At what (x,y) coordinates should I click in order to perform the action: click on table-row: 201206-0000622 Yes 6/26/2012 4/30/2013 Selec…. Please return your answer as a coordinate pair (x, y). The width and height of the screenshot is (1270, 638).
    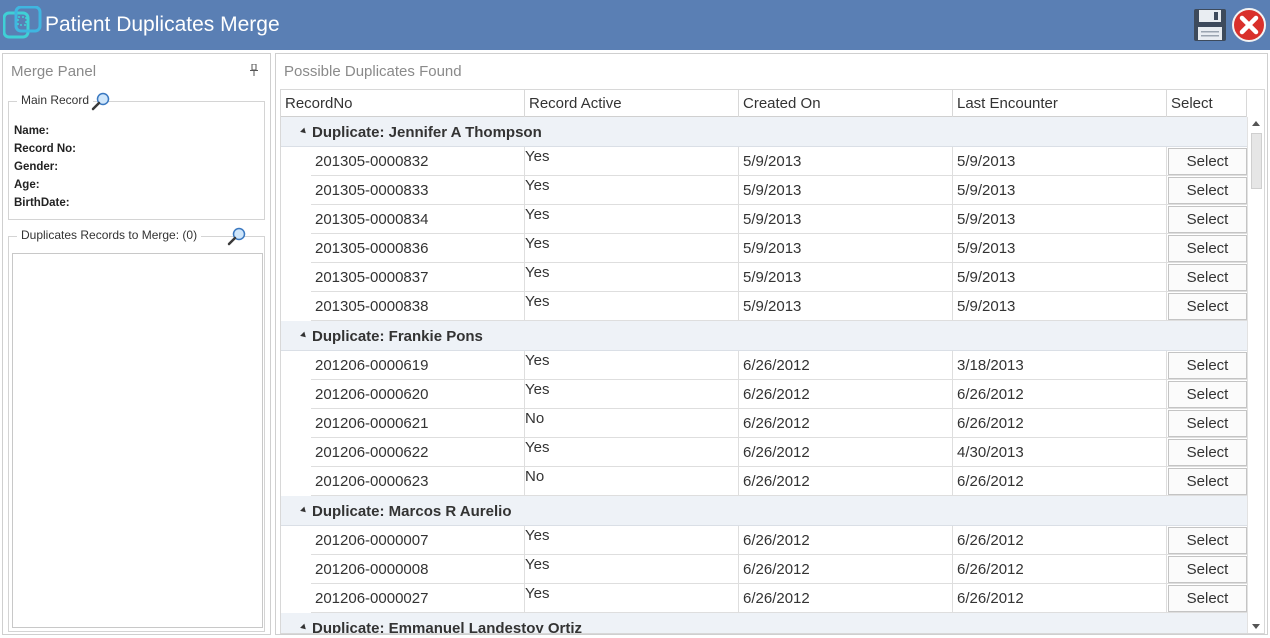
    Looking at the image, I should click on (779, 452).